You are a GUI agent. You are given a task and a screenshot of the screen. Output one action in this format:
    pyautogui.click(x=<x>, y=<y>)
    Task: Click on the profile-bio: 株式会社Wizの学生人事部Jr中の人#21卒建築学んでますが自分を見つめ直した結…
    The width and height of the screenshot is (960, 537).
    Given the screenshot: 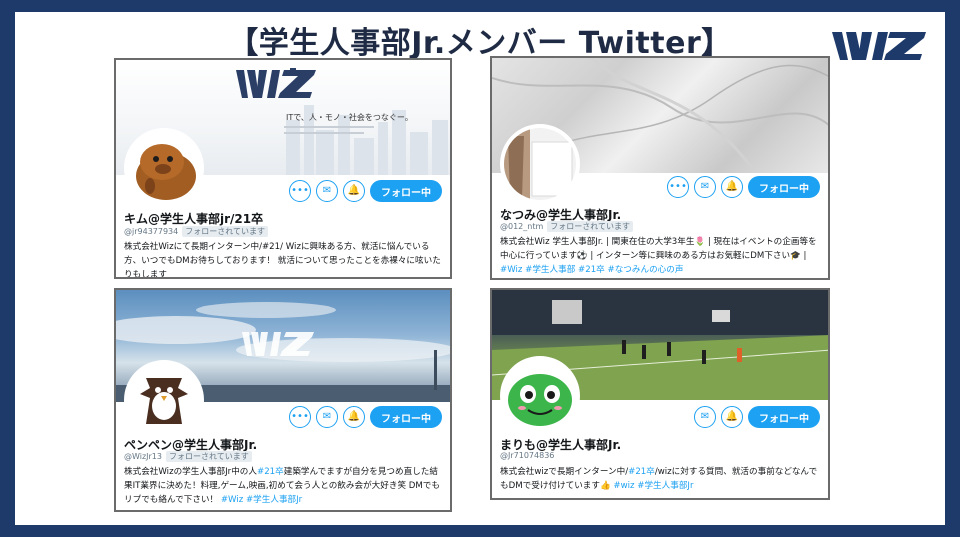 What is the action you would take?
    pyautogui.click(x=282, y=486)
    